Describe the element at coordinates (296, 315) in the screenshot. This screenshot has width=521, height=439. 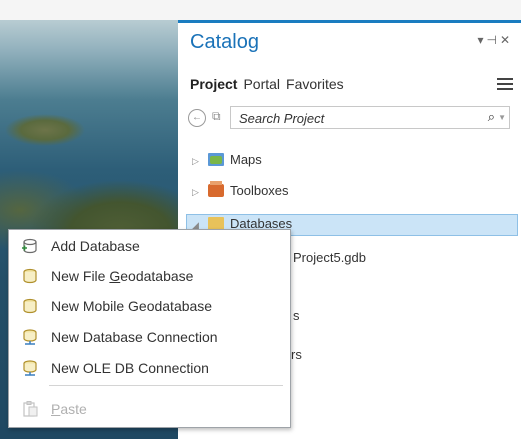
I see `tree-item-partial: s` at that location.